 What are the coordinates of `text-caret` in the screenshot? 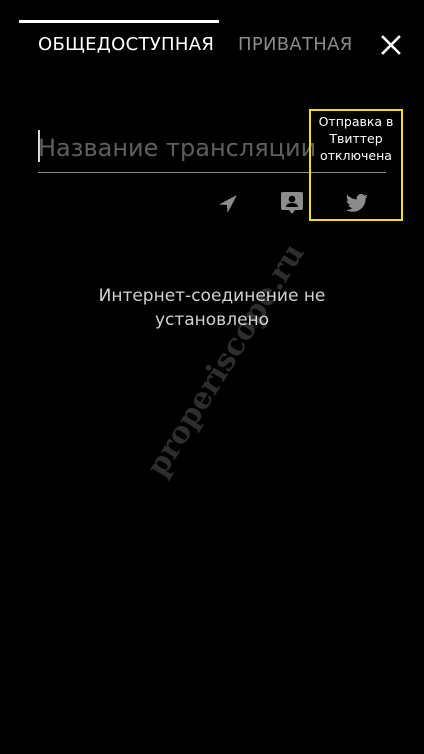 It's located at (39, 146).